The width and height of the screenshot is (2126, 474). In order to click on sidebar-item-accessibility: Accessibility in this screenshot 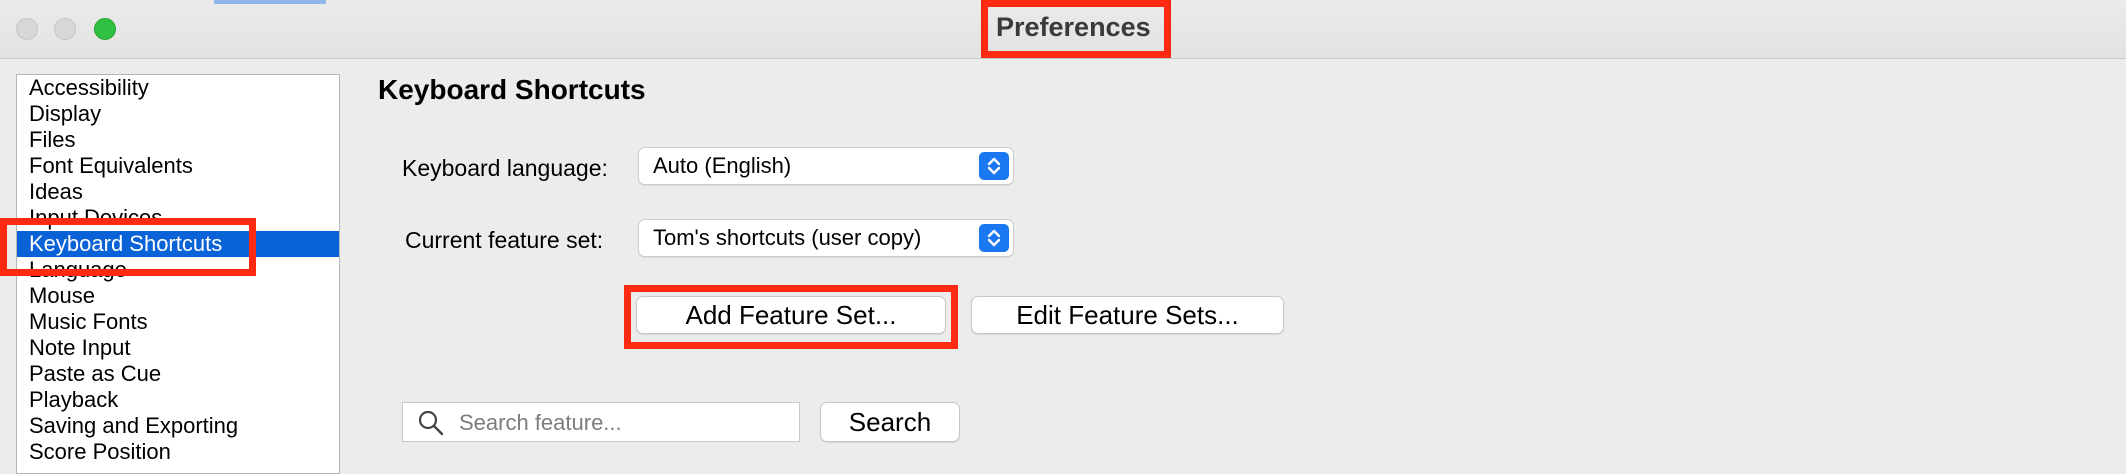, I will do `click(178, 88)`.